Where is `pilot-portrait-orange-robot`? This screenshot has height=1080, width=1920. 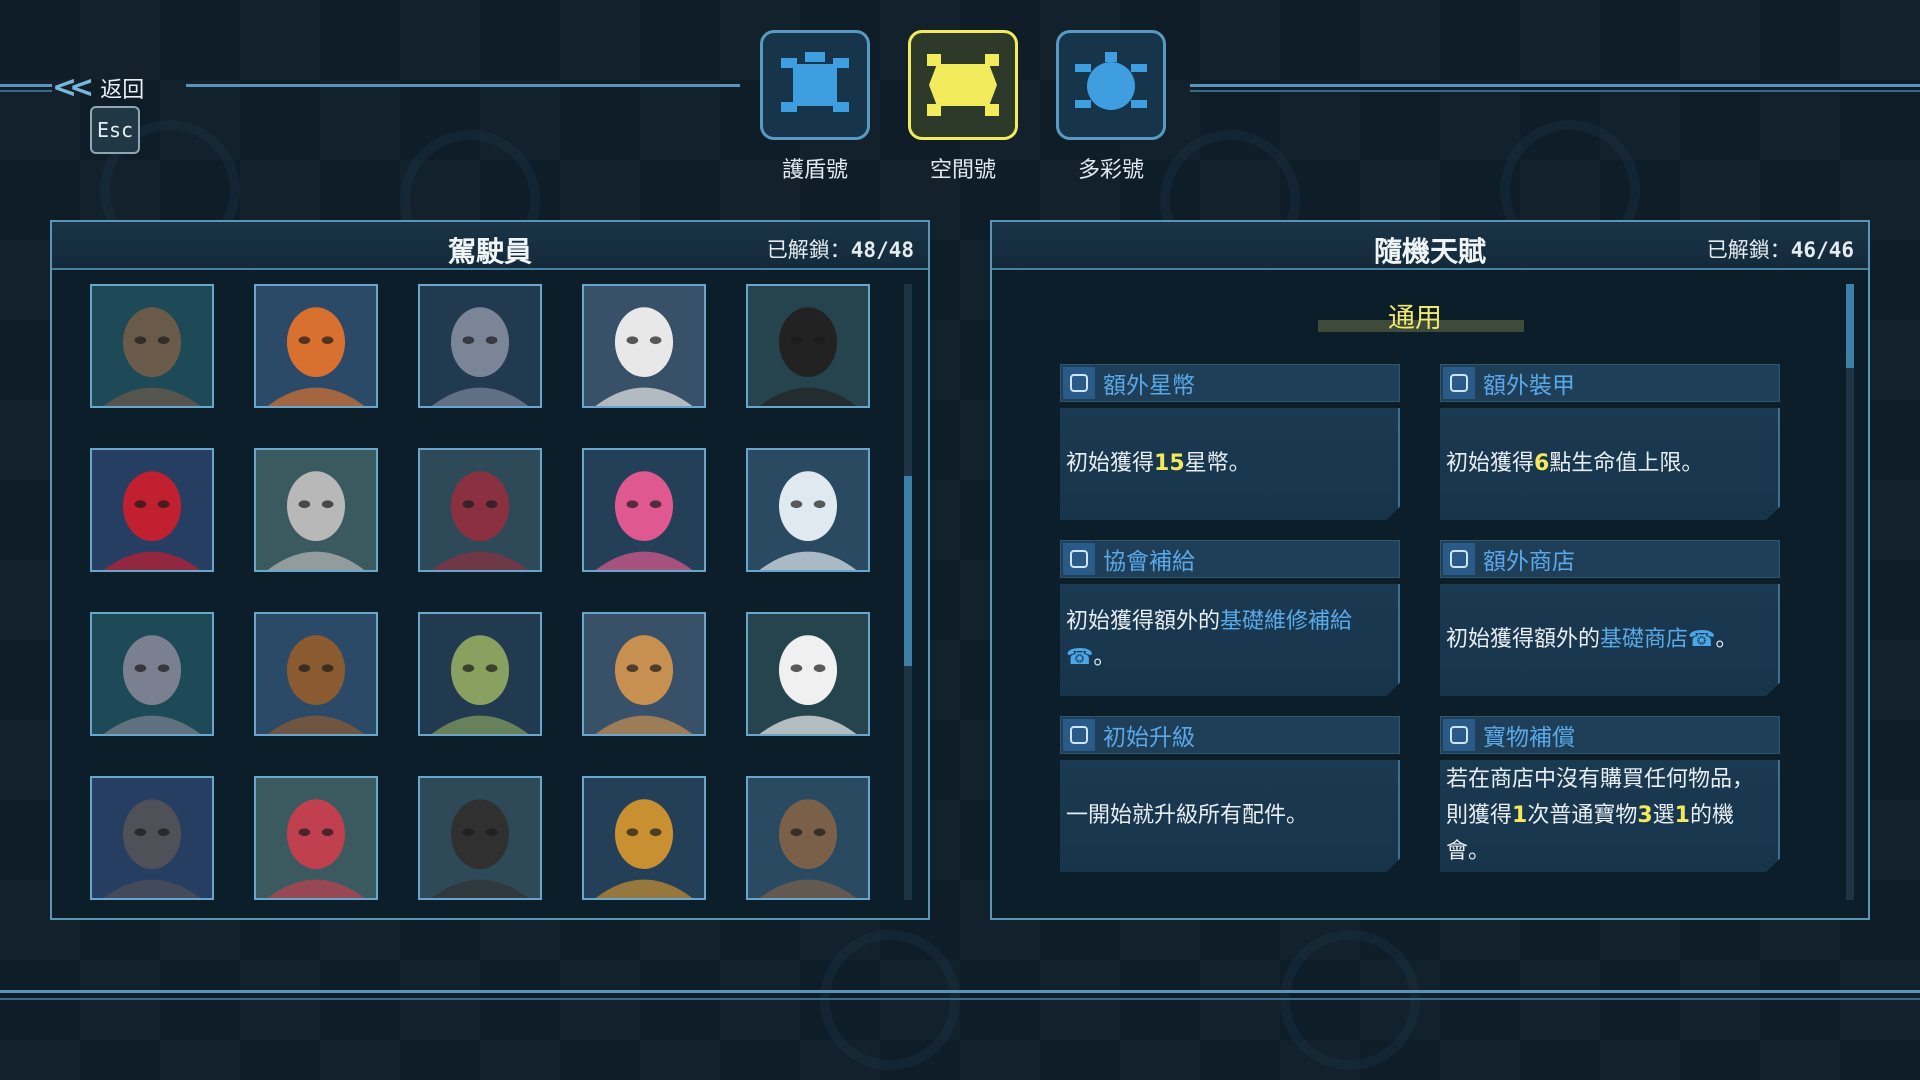 pilot-portrait-orange-robot is located at coordinates (316, 346).